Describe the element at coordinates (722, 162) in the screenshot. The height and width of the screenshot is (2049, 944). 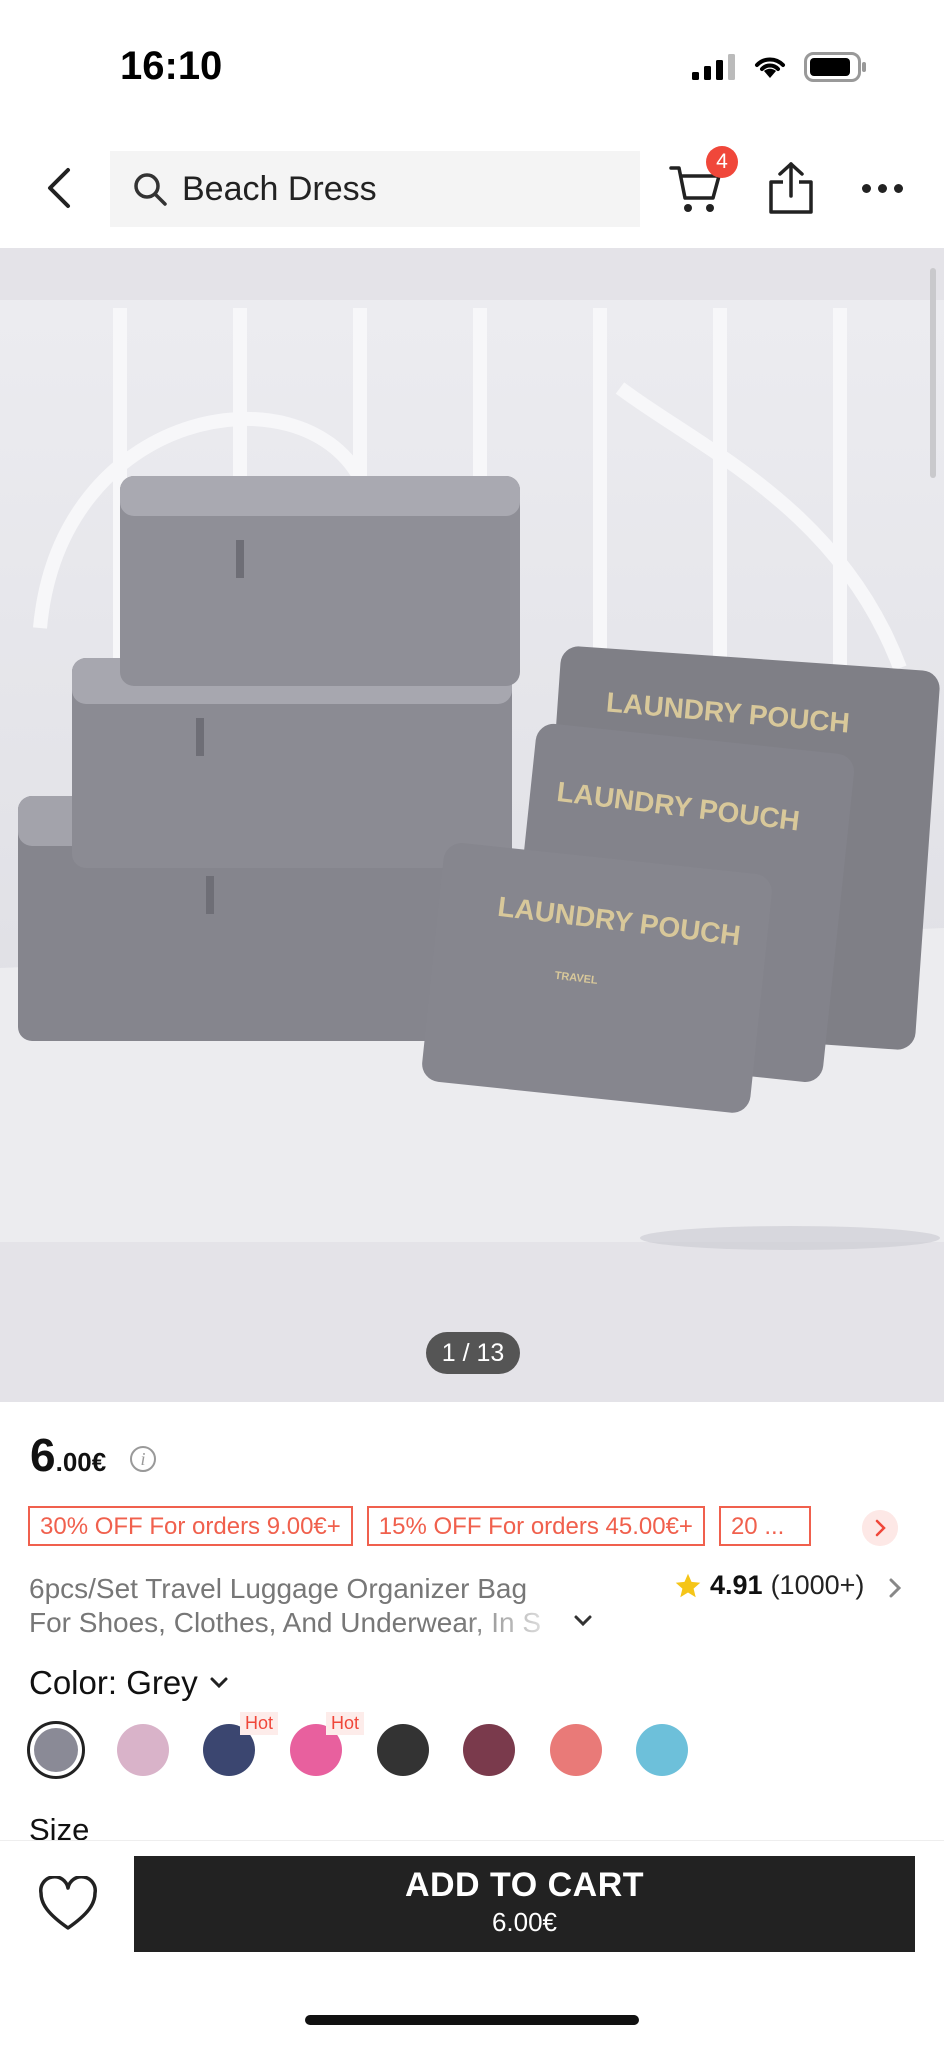
I see `cart-count-badge: 4` at that location.